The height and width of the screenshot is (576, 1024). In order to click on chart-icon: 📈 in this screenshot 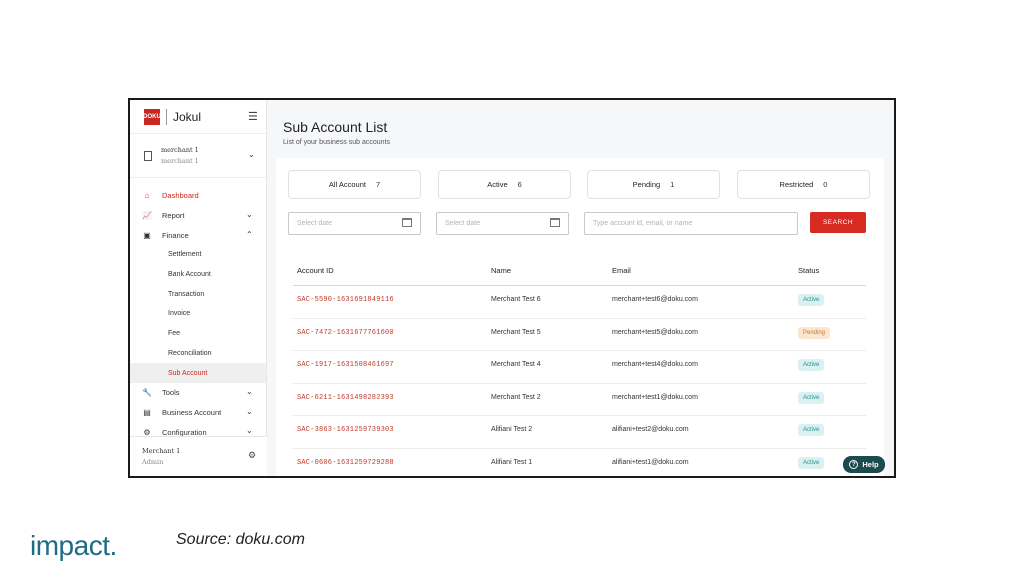, I will do `click(147, 216)`.